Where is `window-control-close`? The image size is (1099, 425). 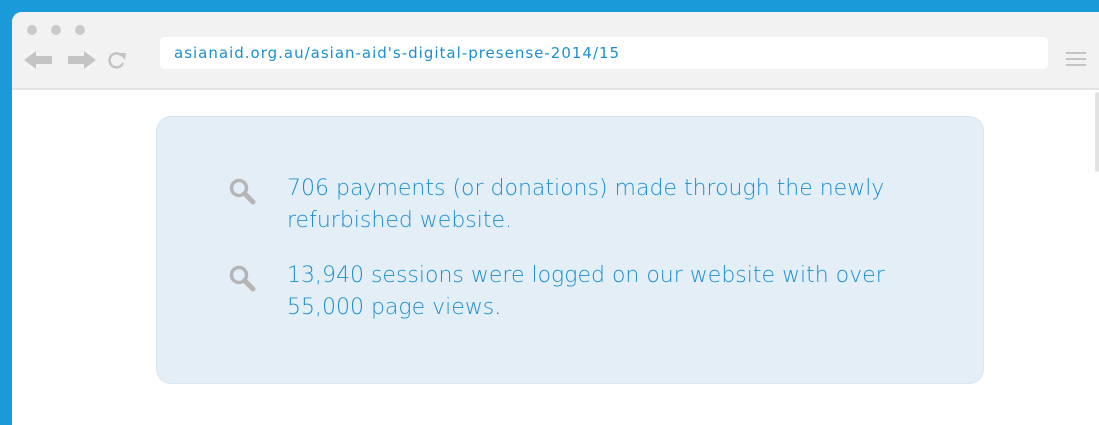
window-control-close is located at coordinates (32, 30).